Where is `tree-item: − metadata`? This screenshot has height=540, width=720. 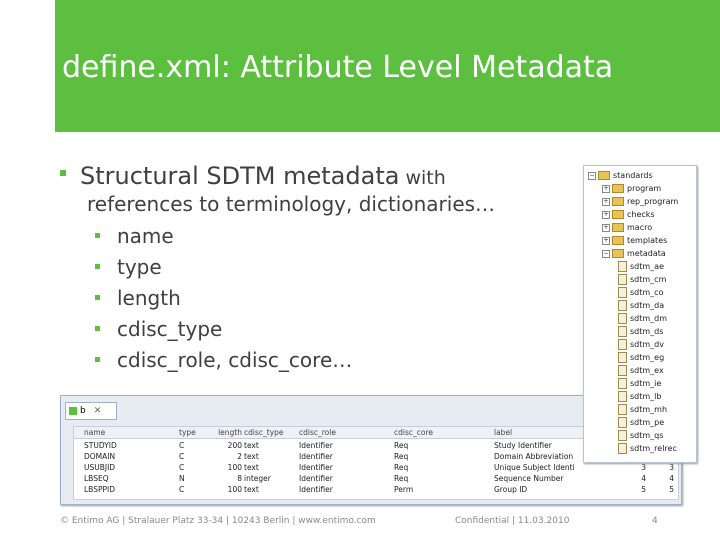
tree-item: − metadata is located at coordinates (634, 254).